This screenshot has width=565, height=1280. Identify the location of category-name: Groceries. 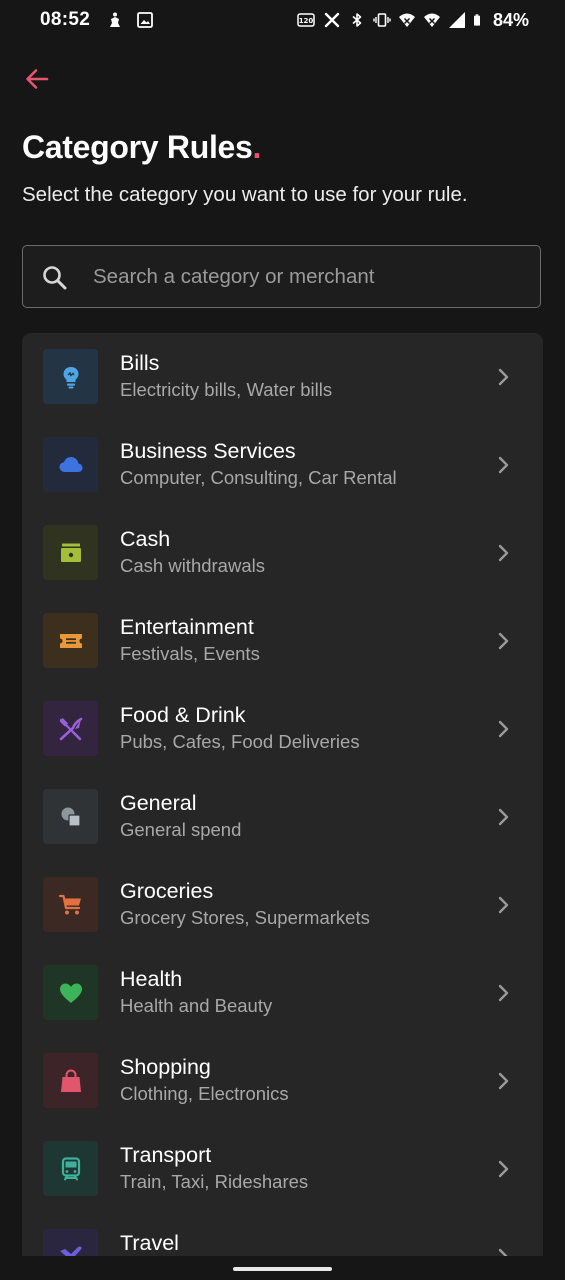
(167, 891).